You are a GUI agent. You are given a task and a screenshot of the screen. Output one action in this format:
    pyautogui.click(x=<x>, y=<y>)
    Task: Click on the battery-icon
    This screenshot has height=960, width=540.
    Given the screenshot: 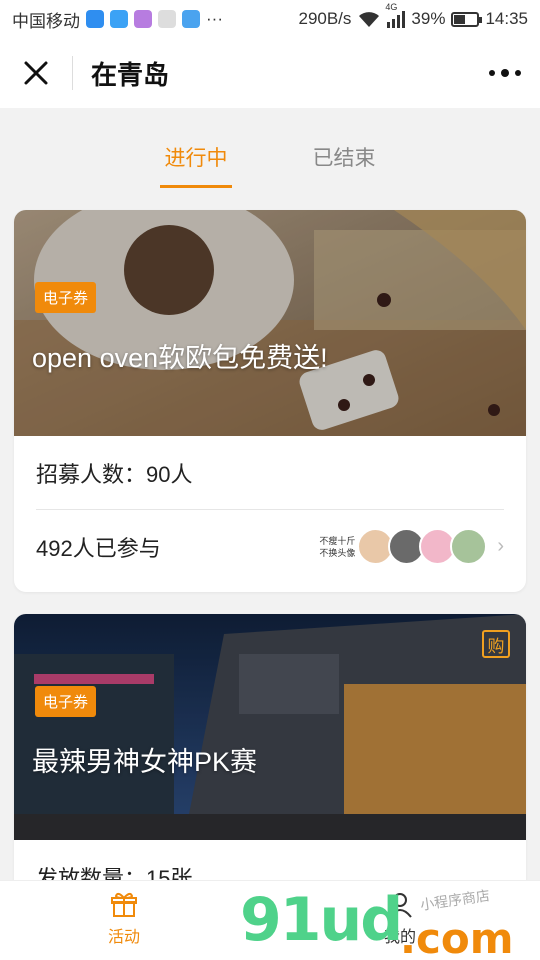 What is the action you would take?
    pyautogui.click(x=467, y=19)
    